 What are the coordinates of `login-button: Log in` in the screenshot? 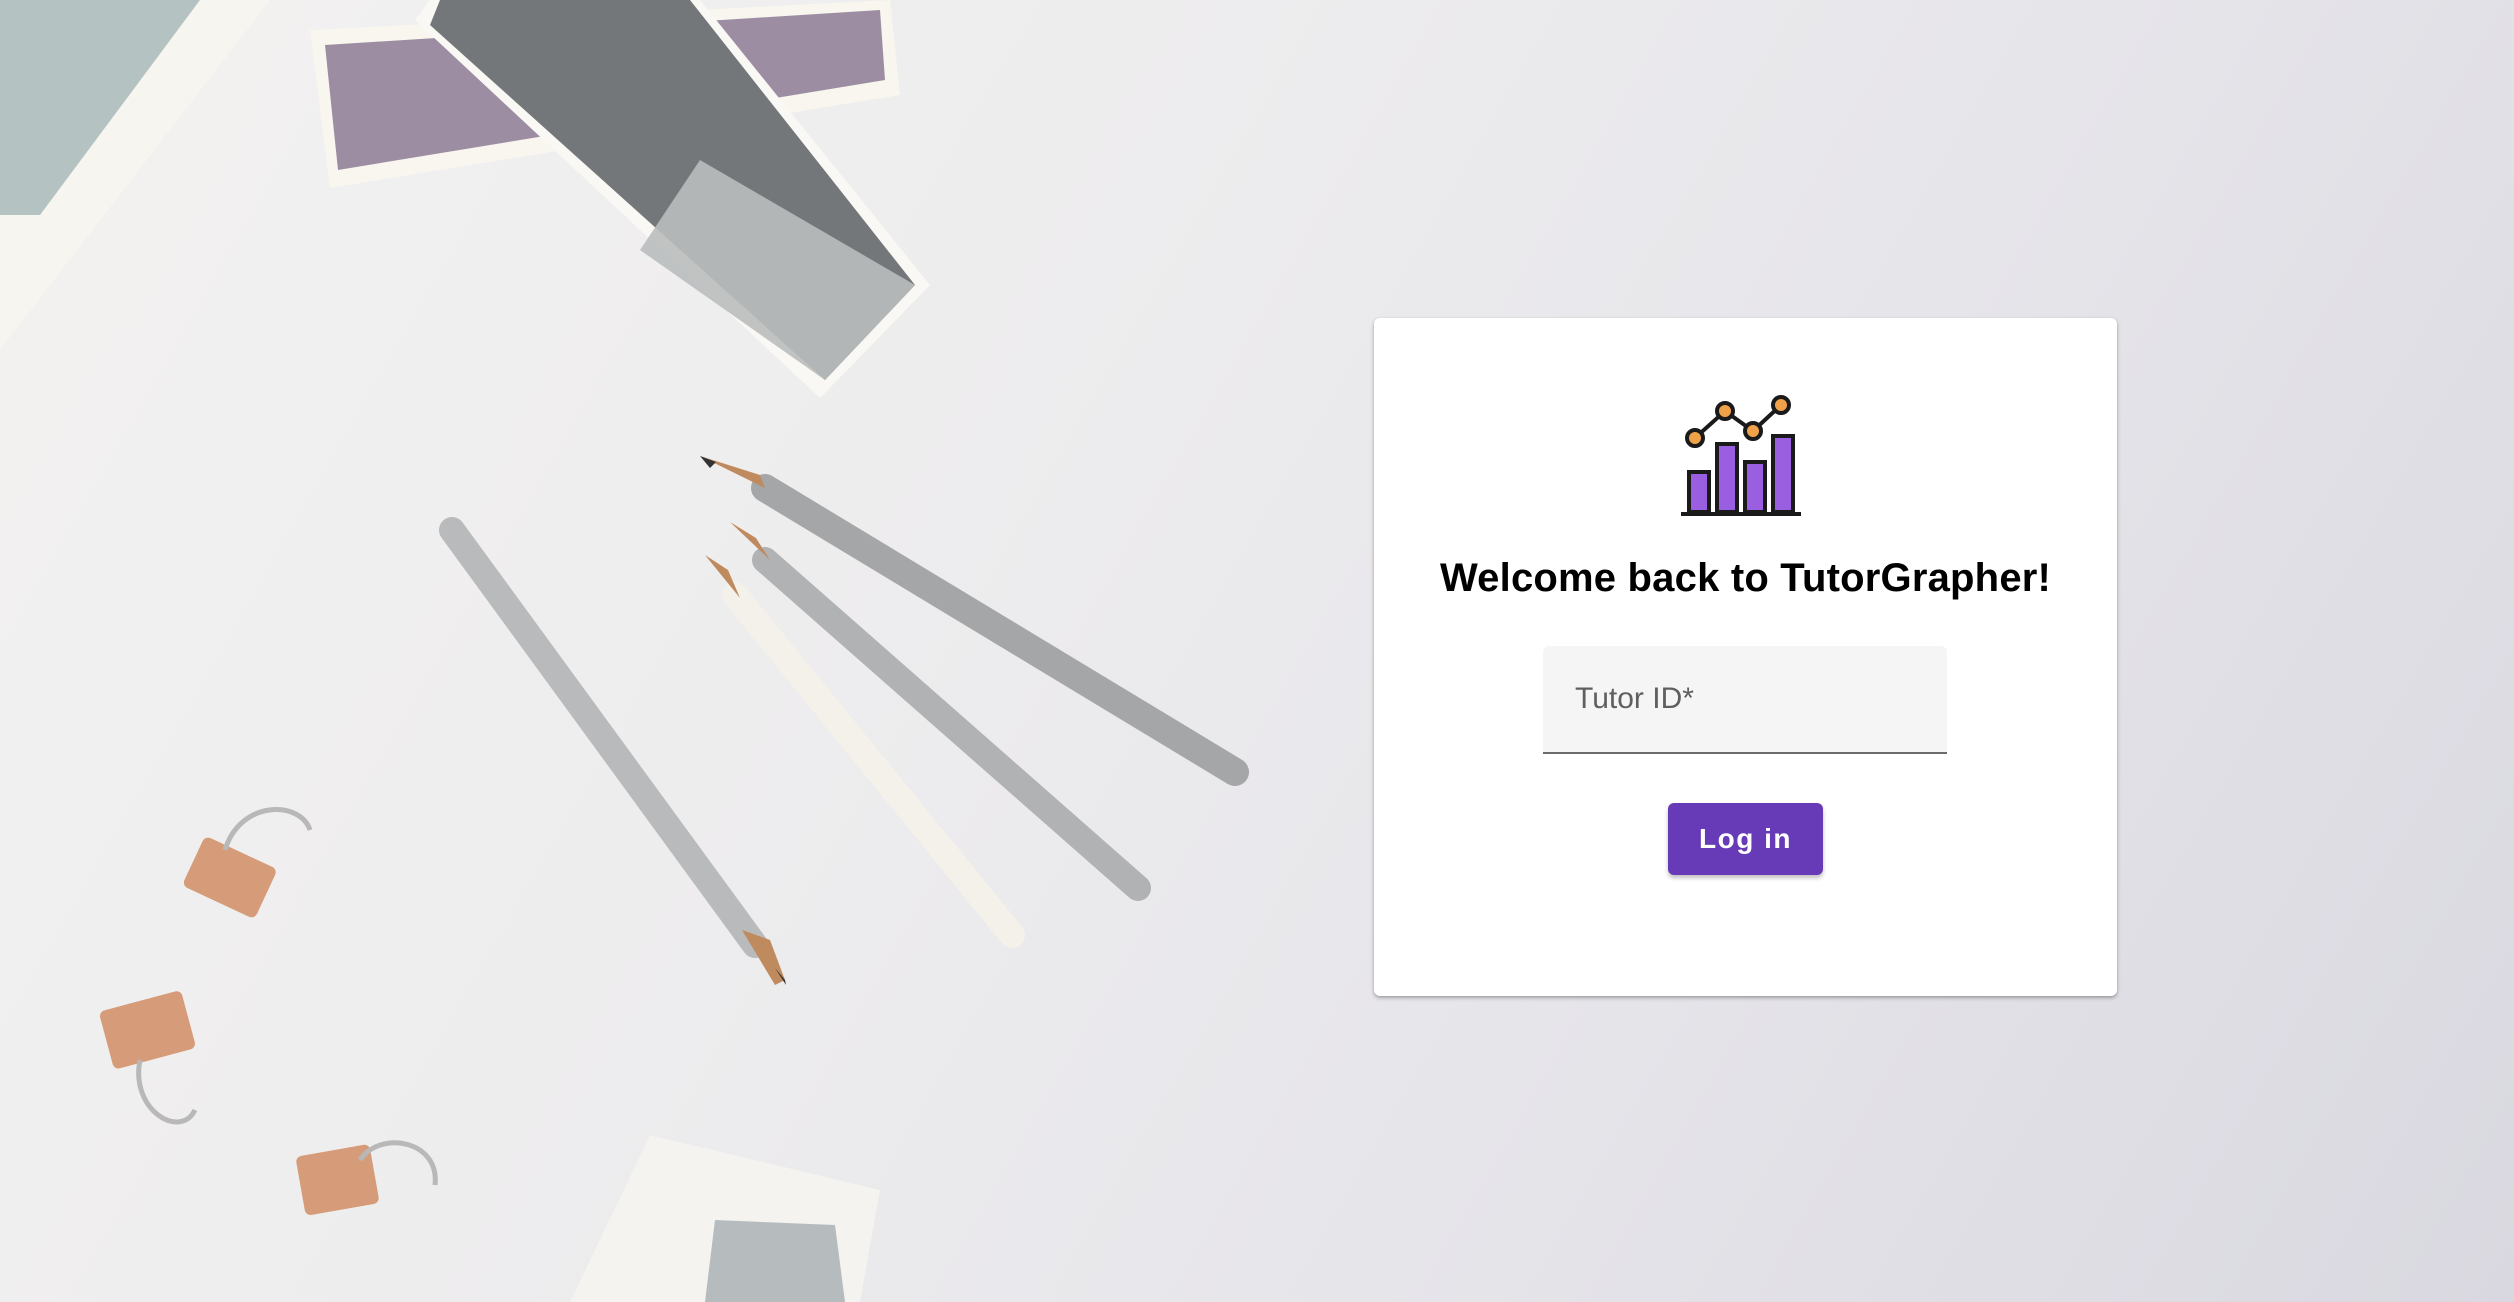 It's located at (1745, 839).